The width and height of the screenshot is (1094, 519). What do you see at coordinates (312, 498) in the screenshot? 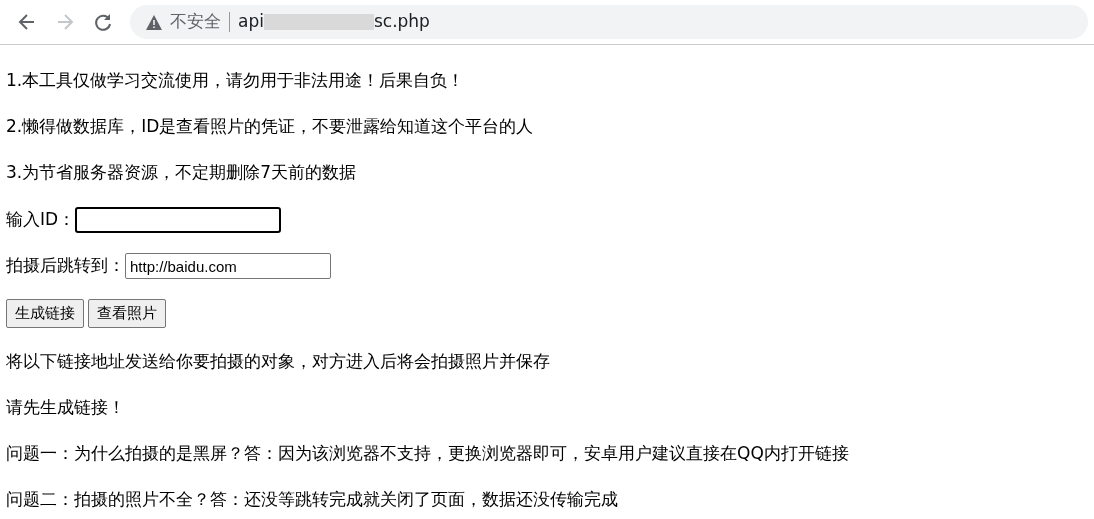
I see `info-text: 问题二：拍摄的照片不全？答：还没等跳转完成就关闭了页面，数据还没传输完成` at bounding box center [312, 498].